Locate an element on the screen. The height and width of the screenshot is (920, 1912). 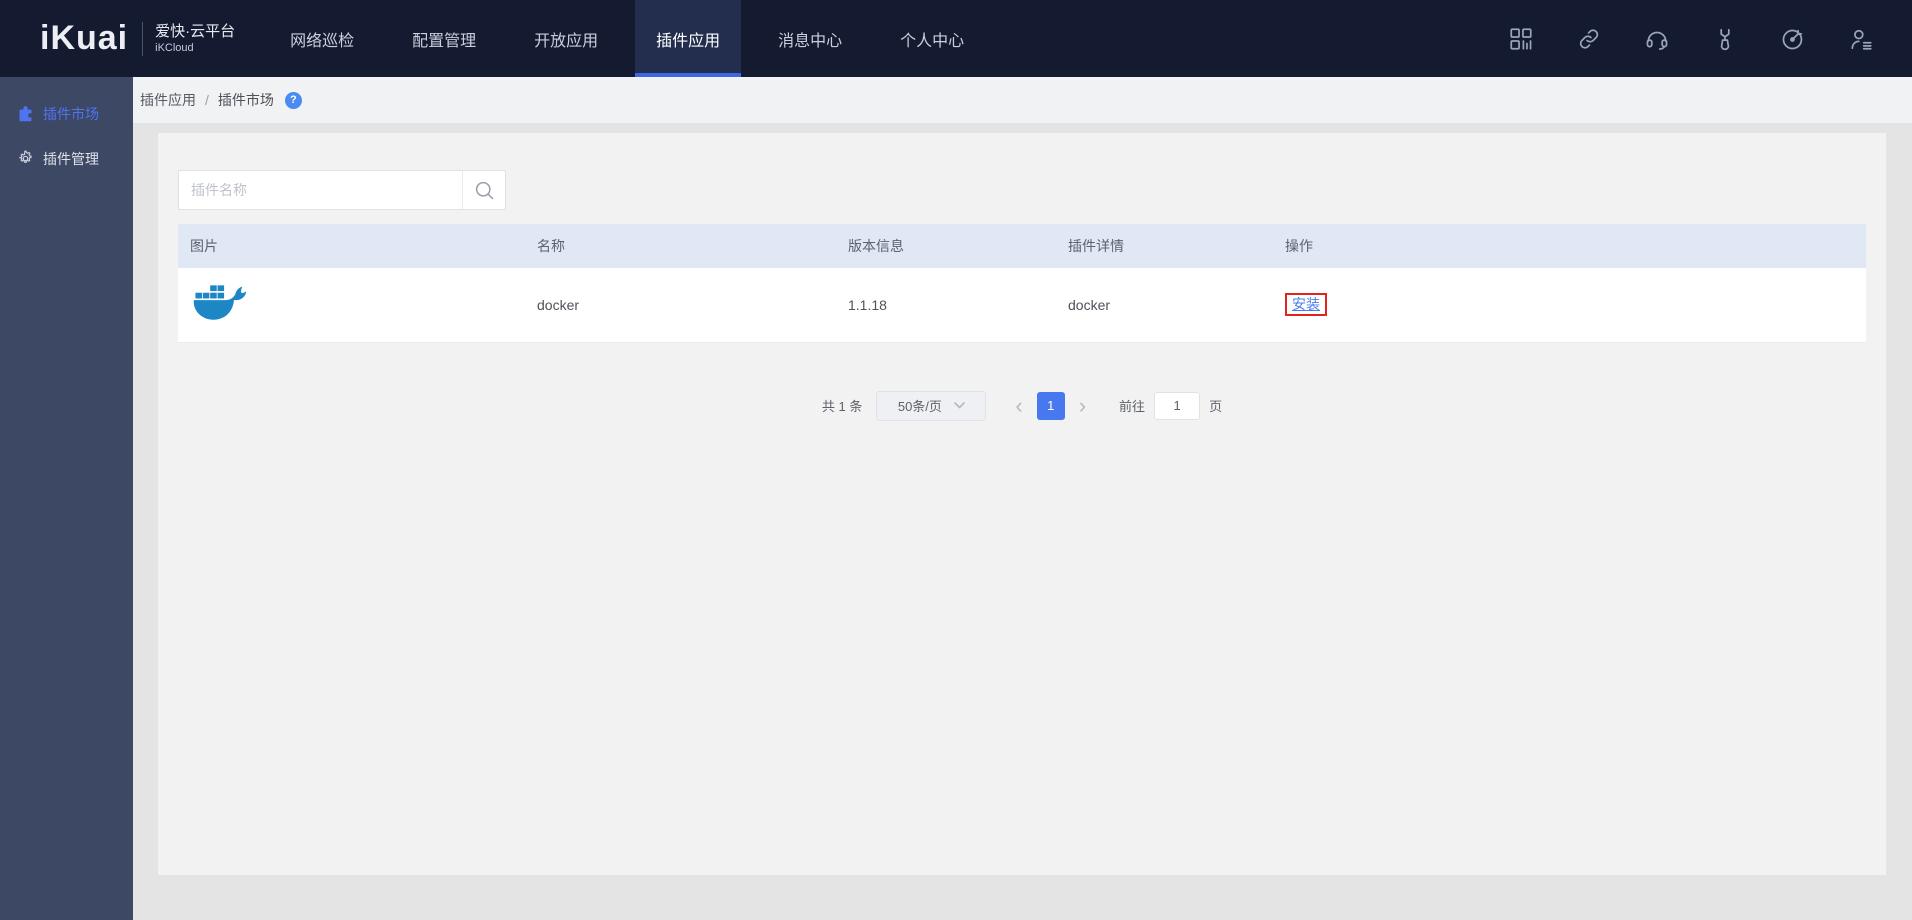
pagination-total: 共 1 条 is located at coordinates (842, 406).